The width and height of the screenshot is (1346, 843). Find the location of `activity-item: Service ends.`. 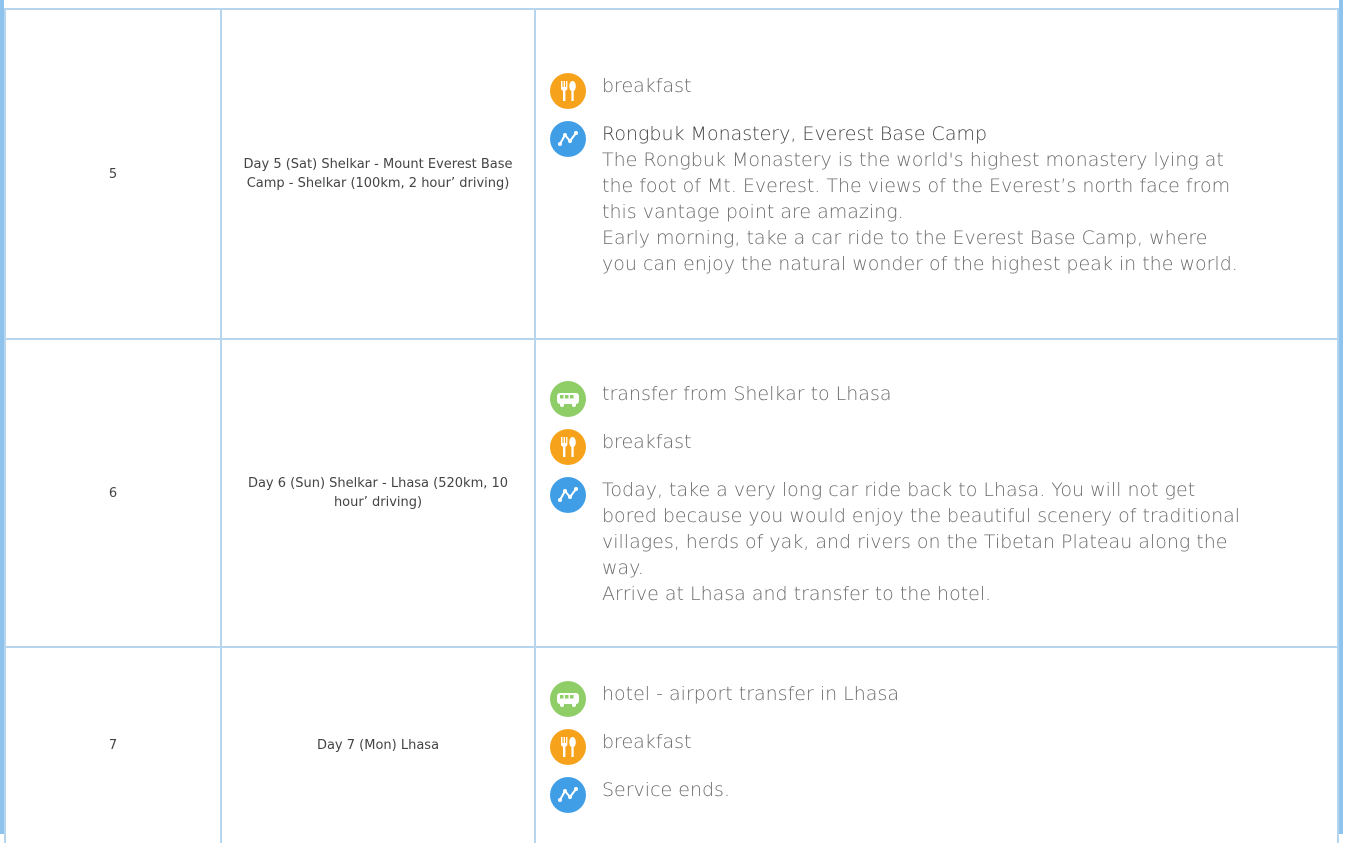

activity-item: Service ends. is located at coordinates (943, 794).